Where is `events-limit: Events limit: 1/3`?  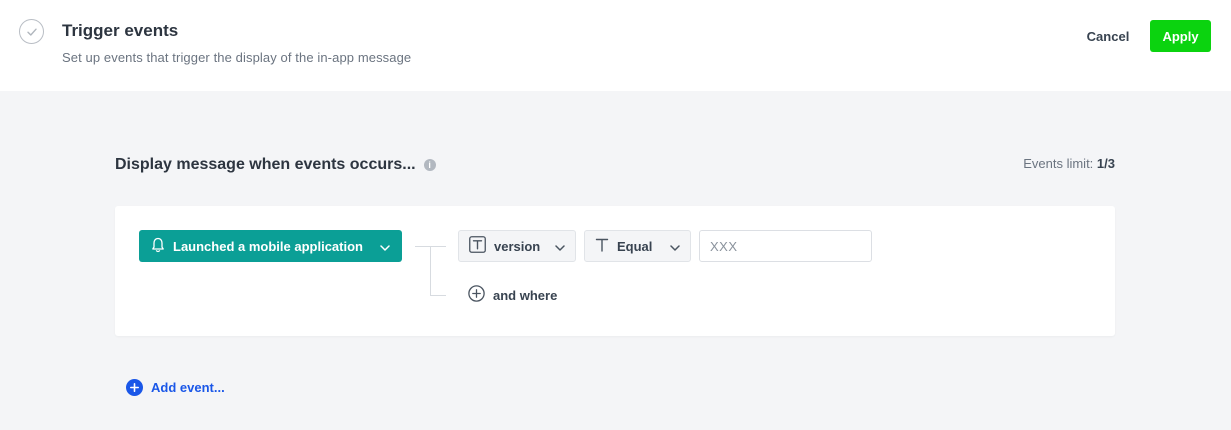
events-limit: Events limit: 1/3 is located at coordinates (1069, 163).